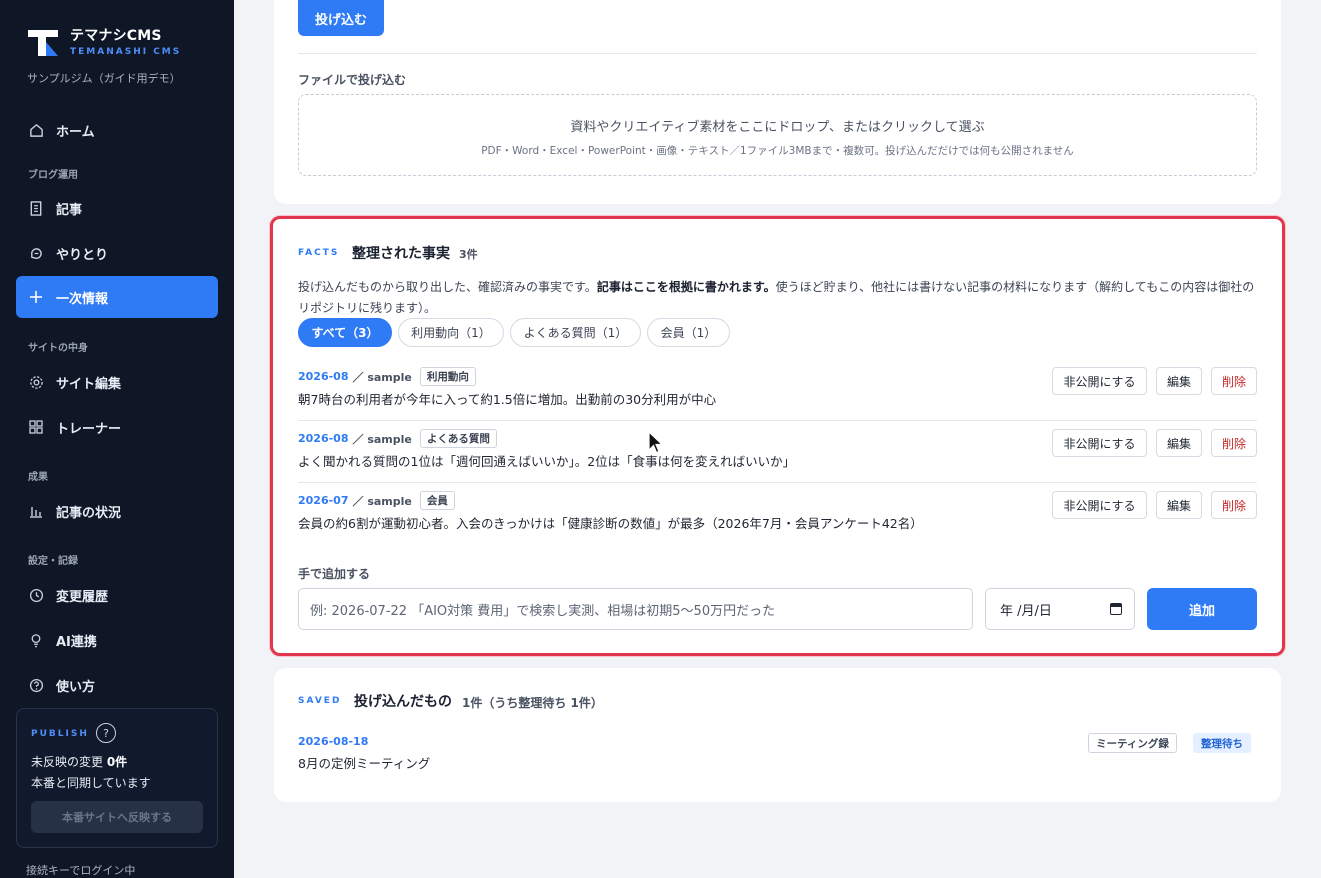 This screenshot has height=878, width=1321. I want to click on gym-name: サンプルジム（ガイド用デモ）, so click(104, 78).